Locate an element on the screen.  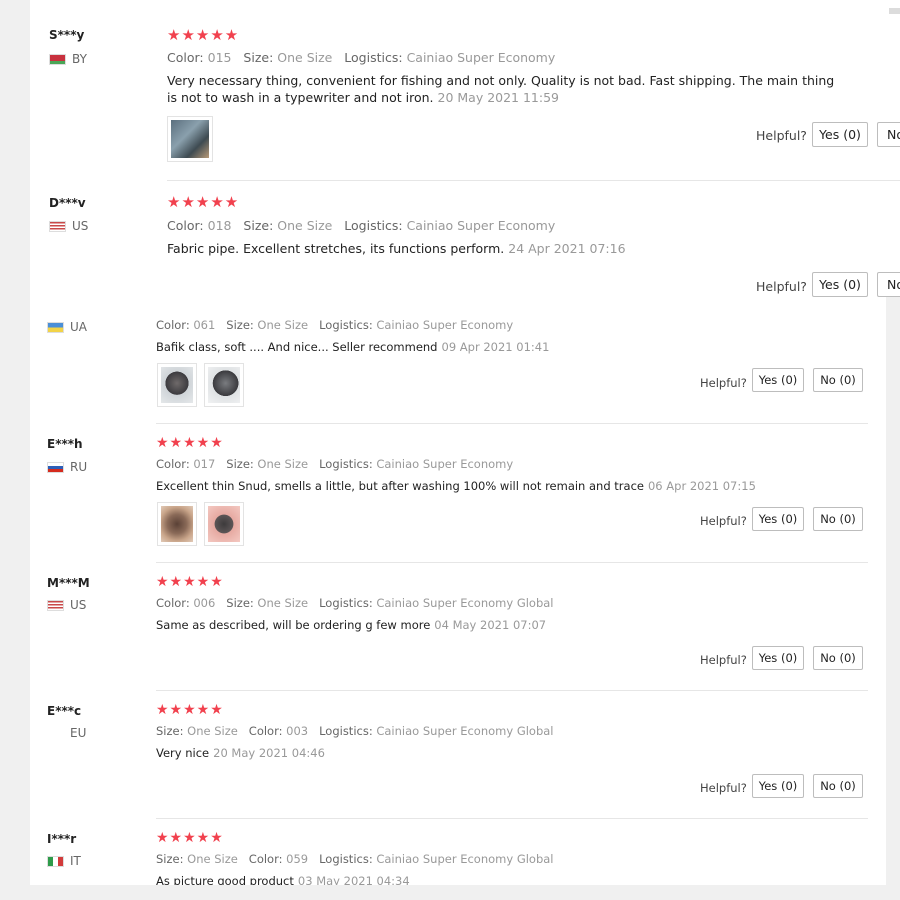
reviewer-country: UA is located at coordinates (67, 327).